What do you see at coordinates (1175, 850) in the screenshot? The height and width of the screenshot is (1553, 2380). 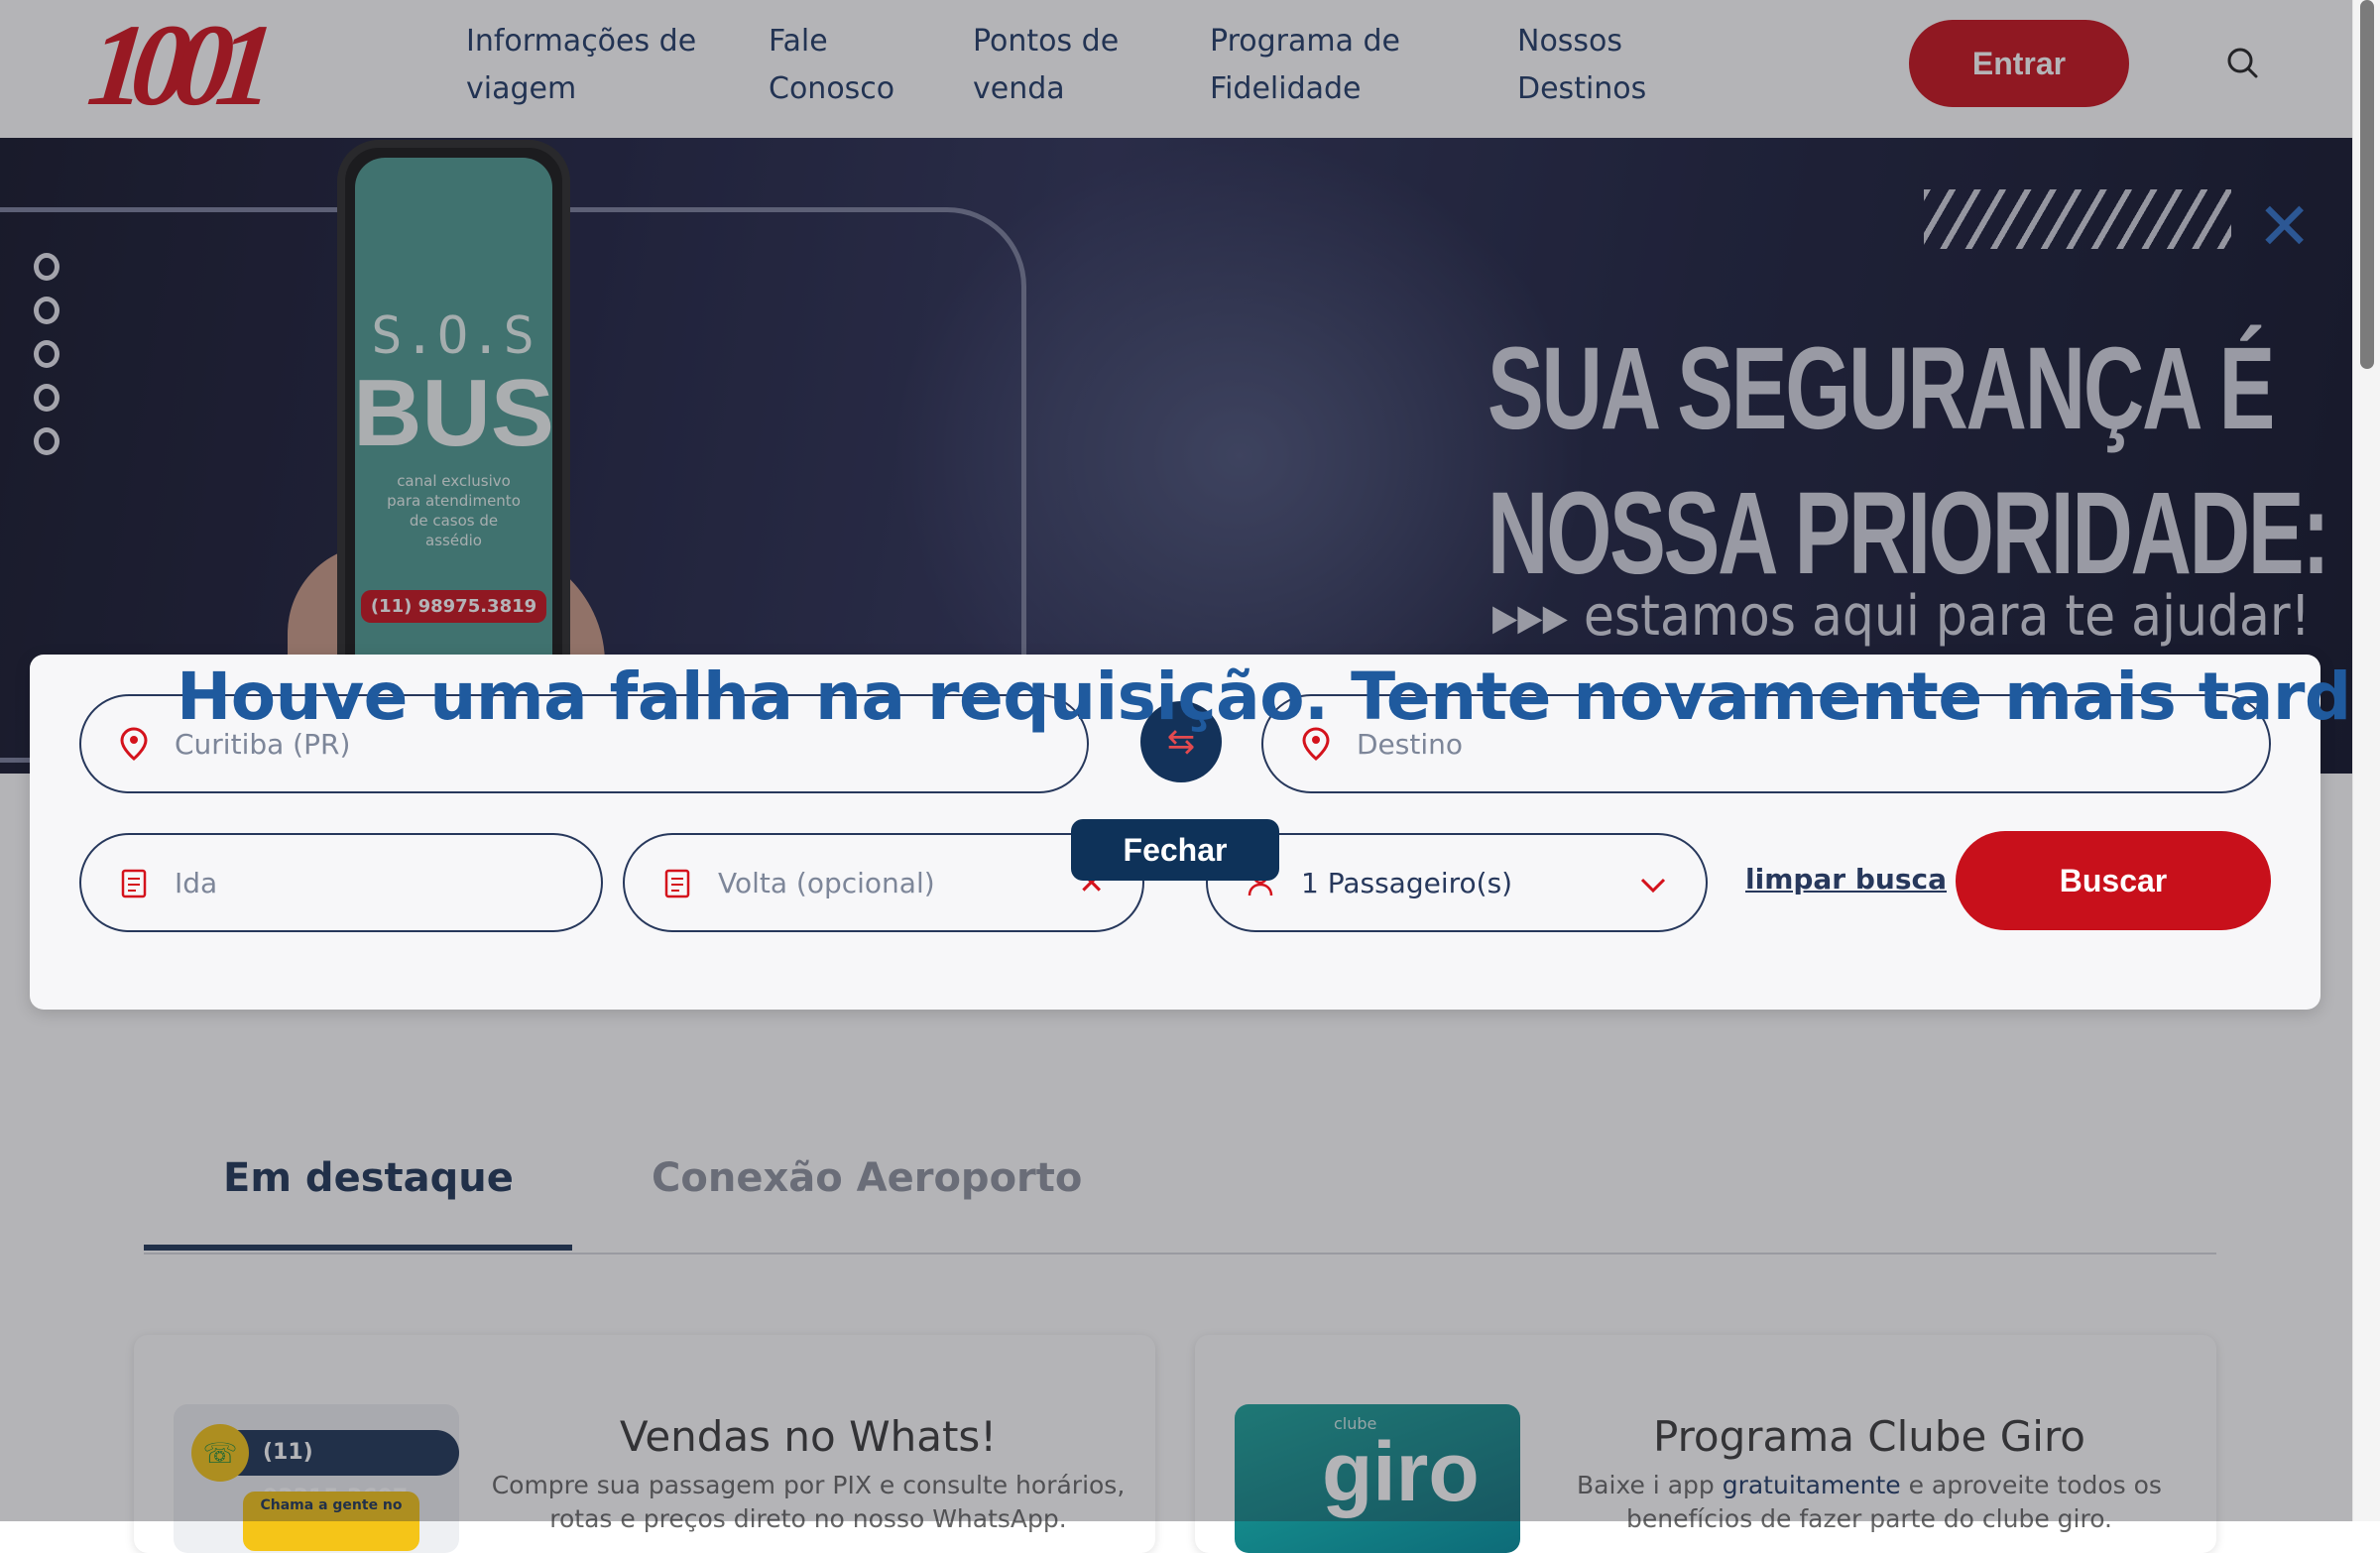 I see `fechar-button: Fechar` at bounding box center [1175, 850].